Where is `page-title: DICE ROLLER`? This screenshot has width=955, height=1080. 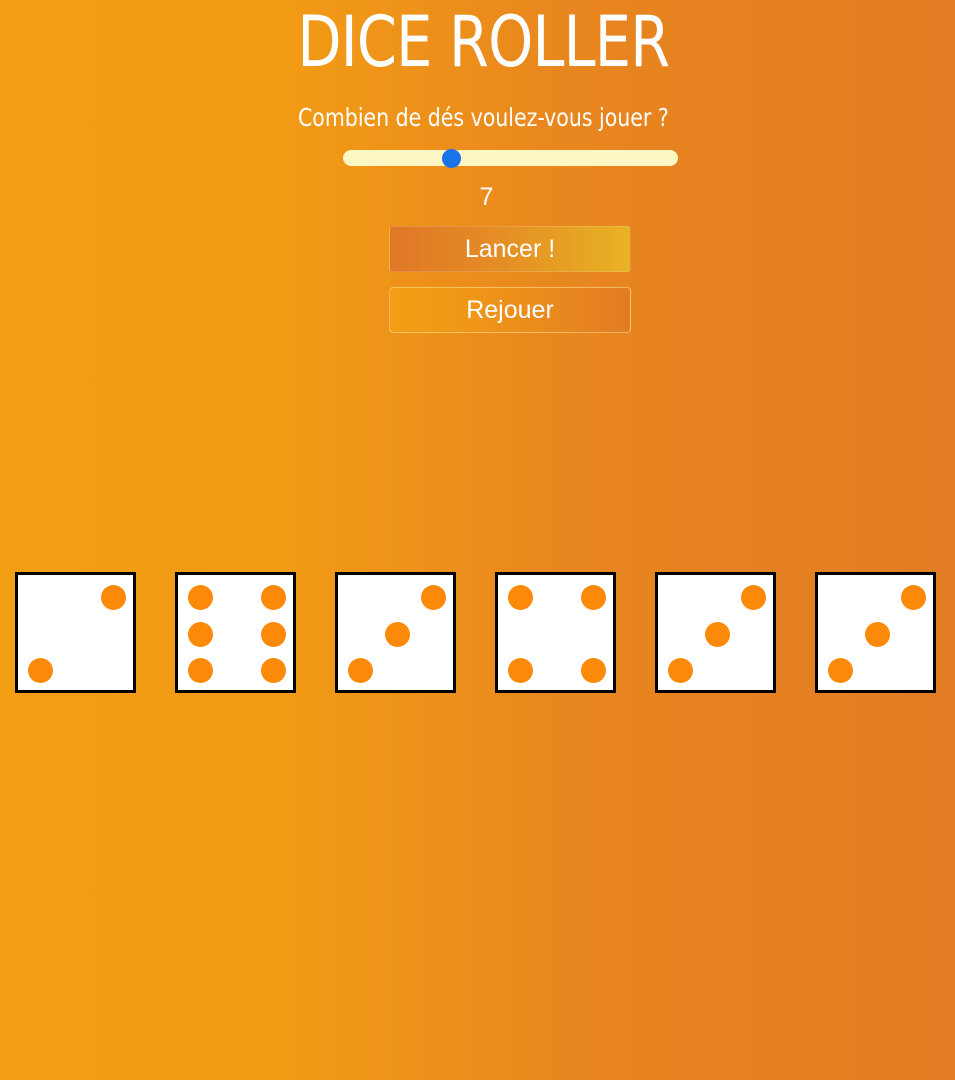
page-title: DICE ROLLER is located at coordinates (483, 42).